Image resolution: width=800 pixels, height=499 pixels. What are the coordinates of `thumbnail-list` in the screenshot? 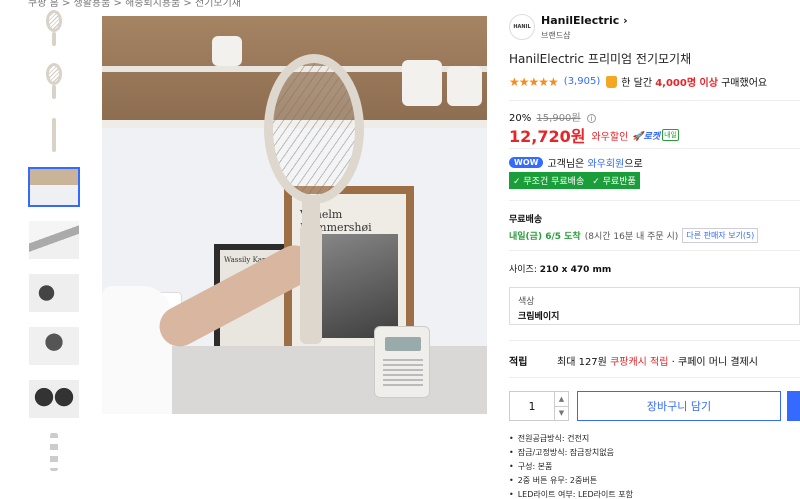 It's located at (55, 246).